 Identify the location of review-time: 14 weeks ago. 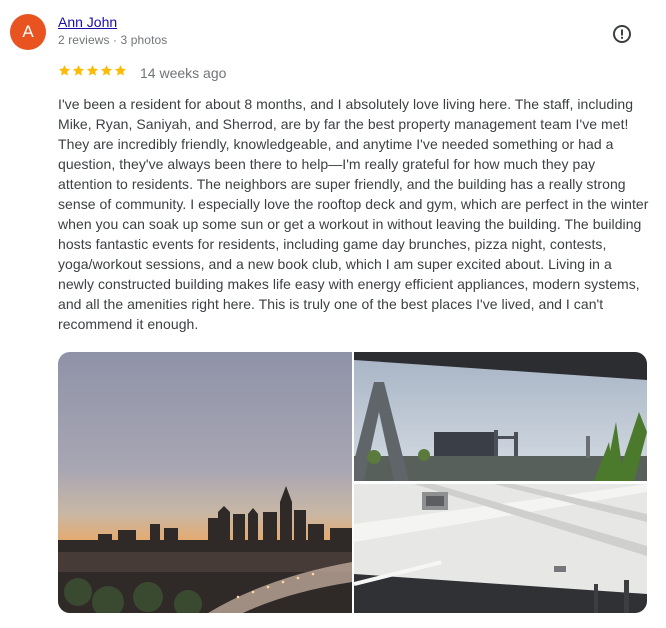
(183, 73).